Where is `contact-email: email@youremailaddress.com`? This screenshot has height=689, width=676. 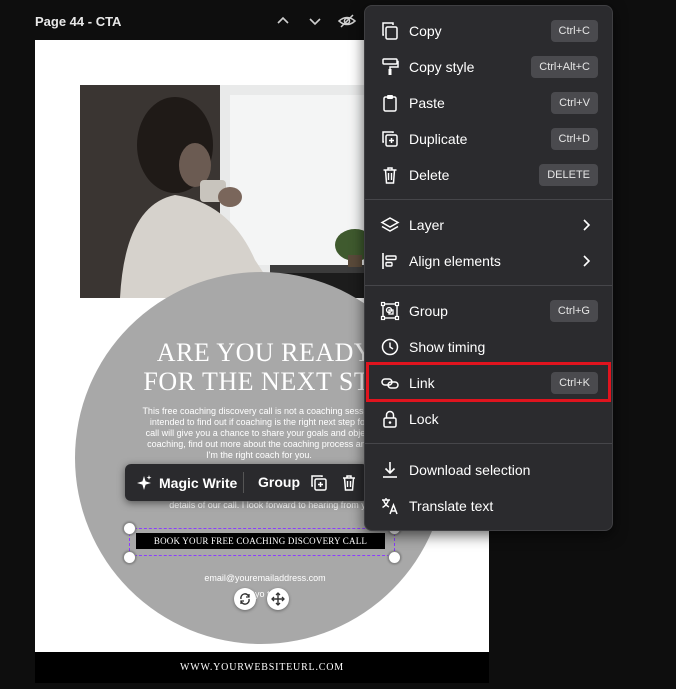 contact-email: email@youremailaddress.com is located at coordinates (265, 578).